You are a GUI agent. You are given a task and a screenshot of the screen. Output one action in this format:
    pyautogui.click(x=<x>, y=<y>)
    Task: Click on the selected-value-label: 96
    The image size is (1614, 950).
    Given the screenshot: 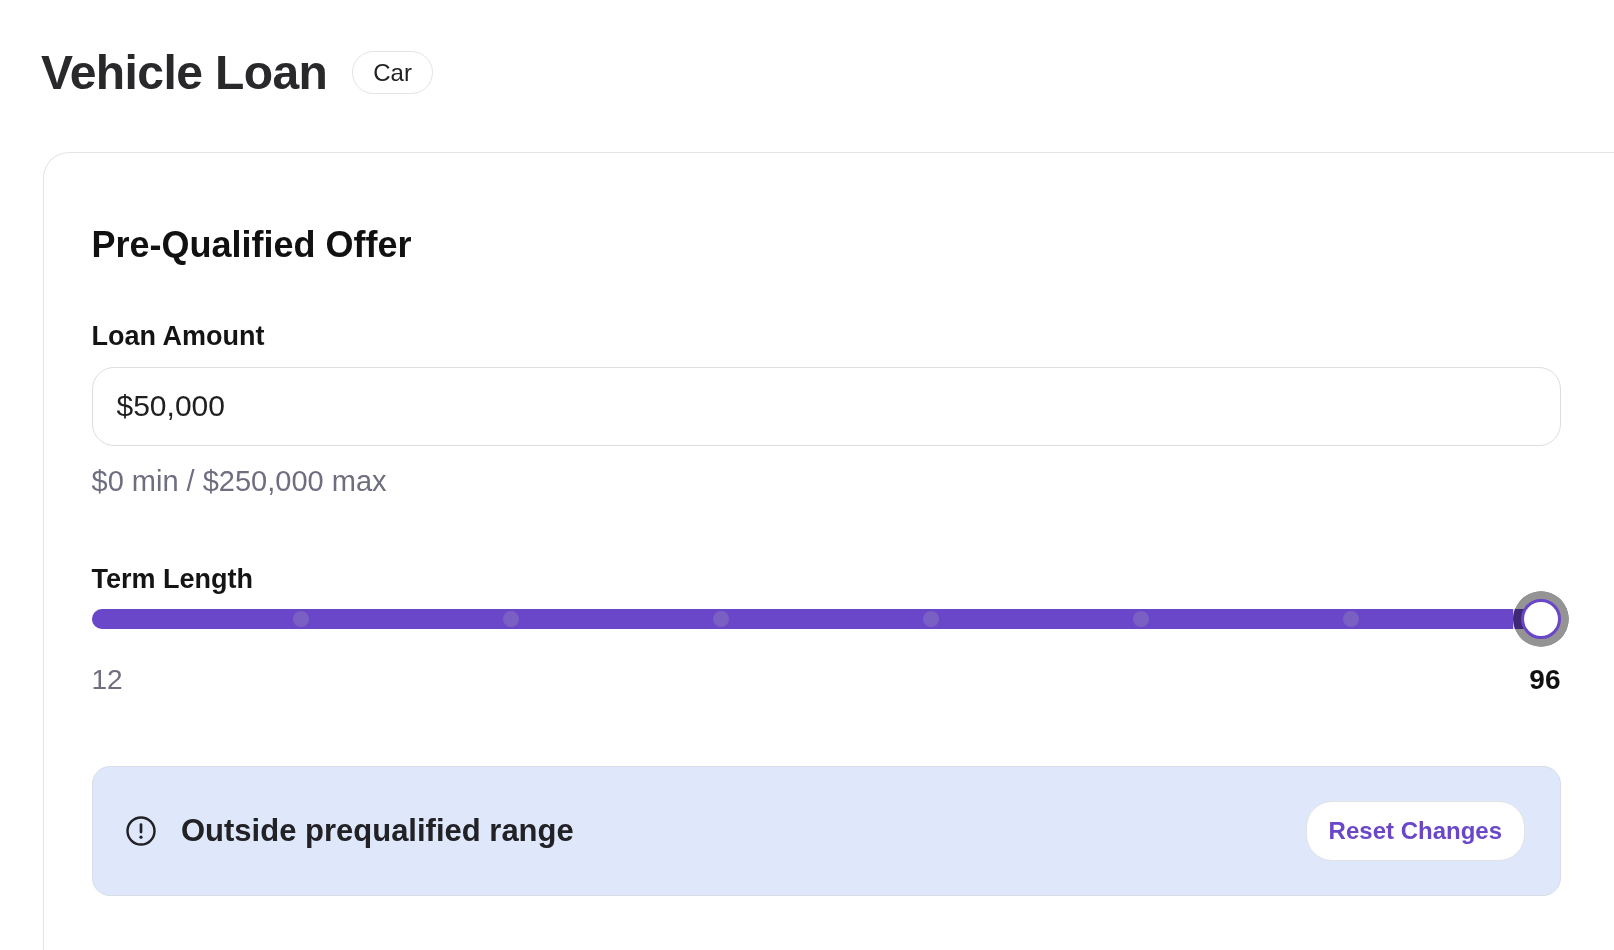 What is the action you would take?
    pyautogui.click(x=1545, y=680)
    